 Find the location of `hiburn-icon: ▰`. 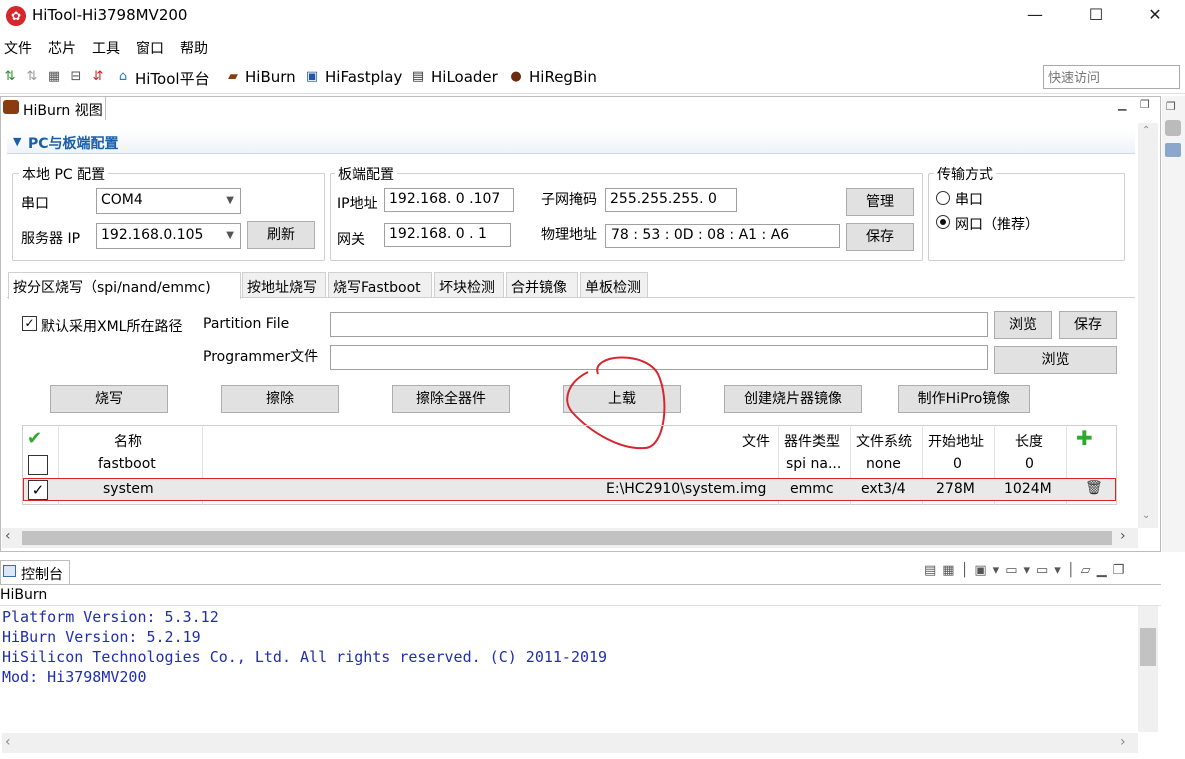

hiburn-icon: ▰ is located at coordinates (233, 77).